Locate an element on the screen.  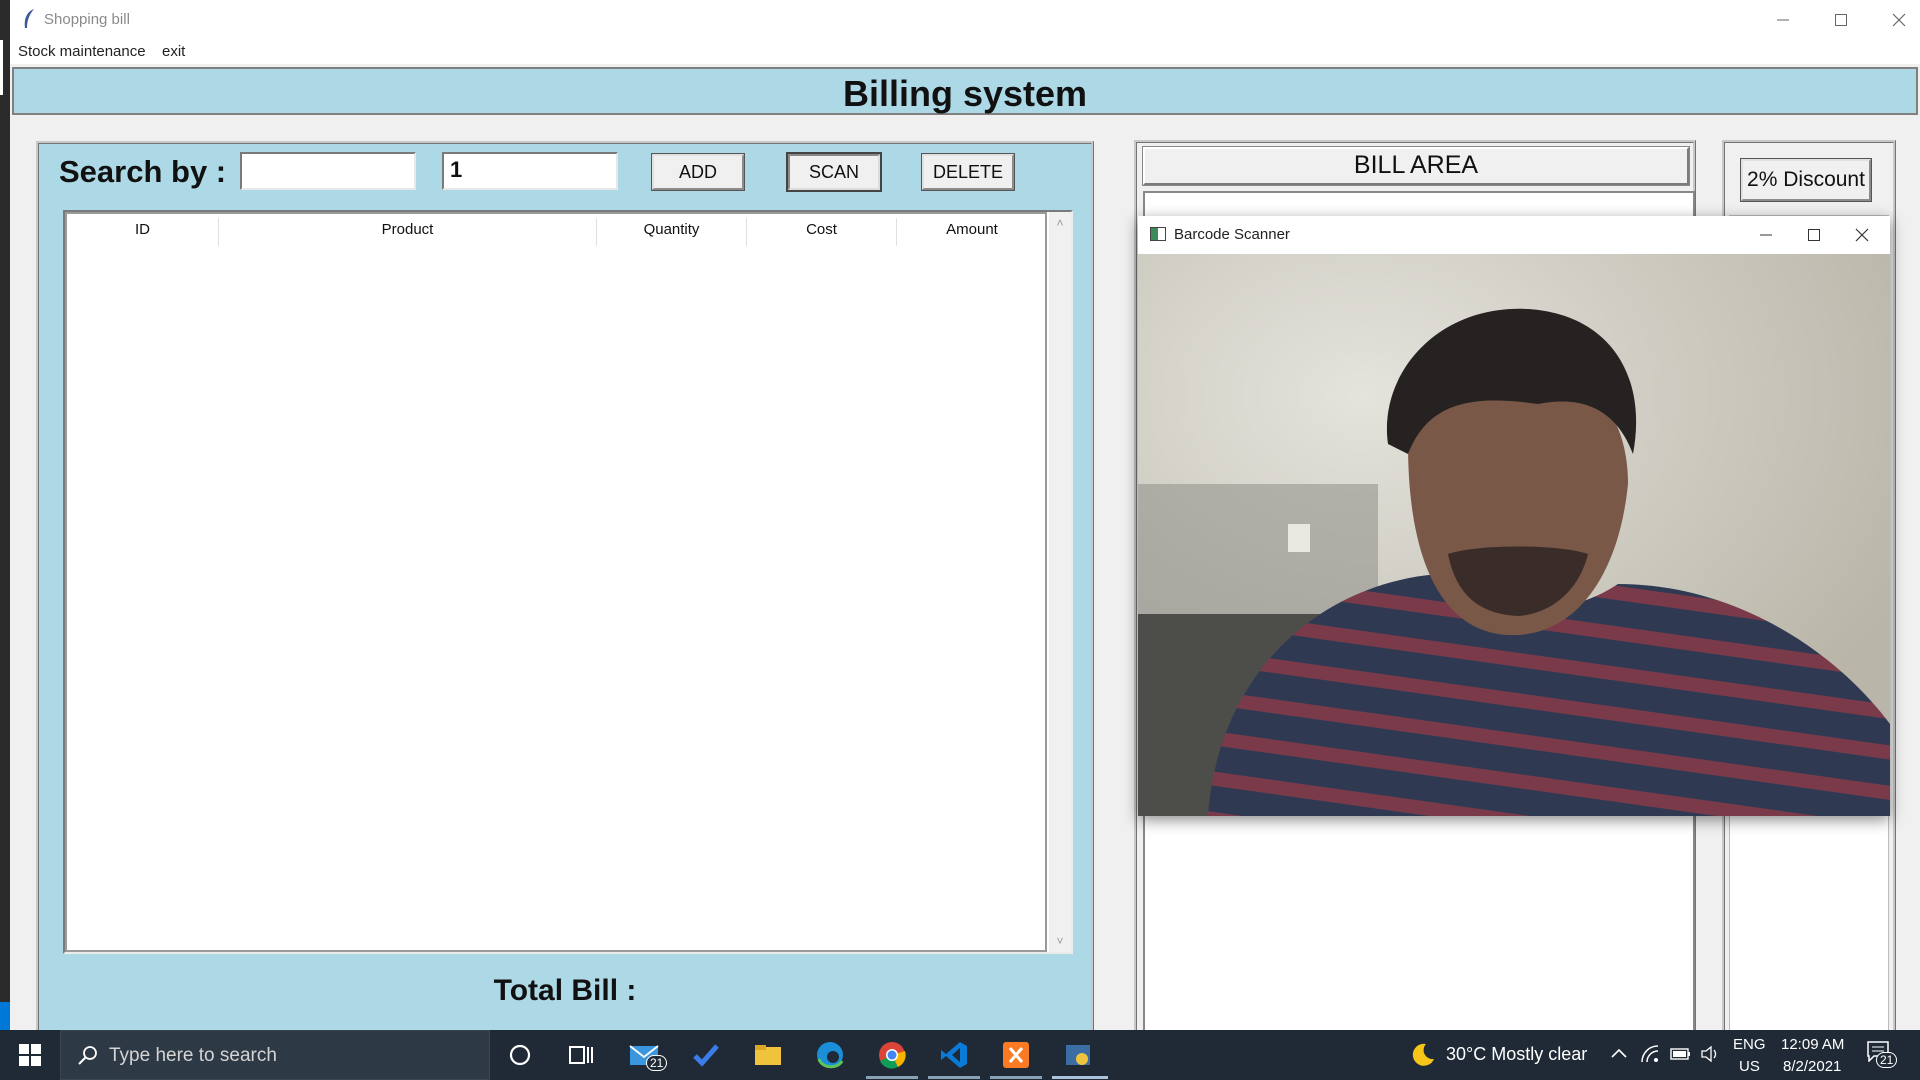
maximize-button is located at coordinates (1841, 20).